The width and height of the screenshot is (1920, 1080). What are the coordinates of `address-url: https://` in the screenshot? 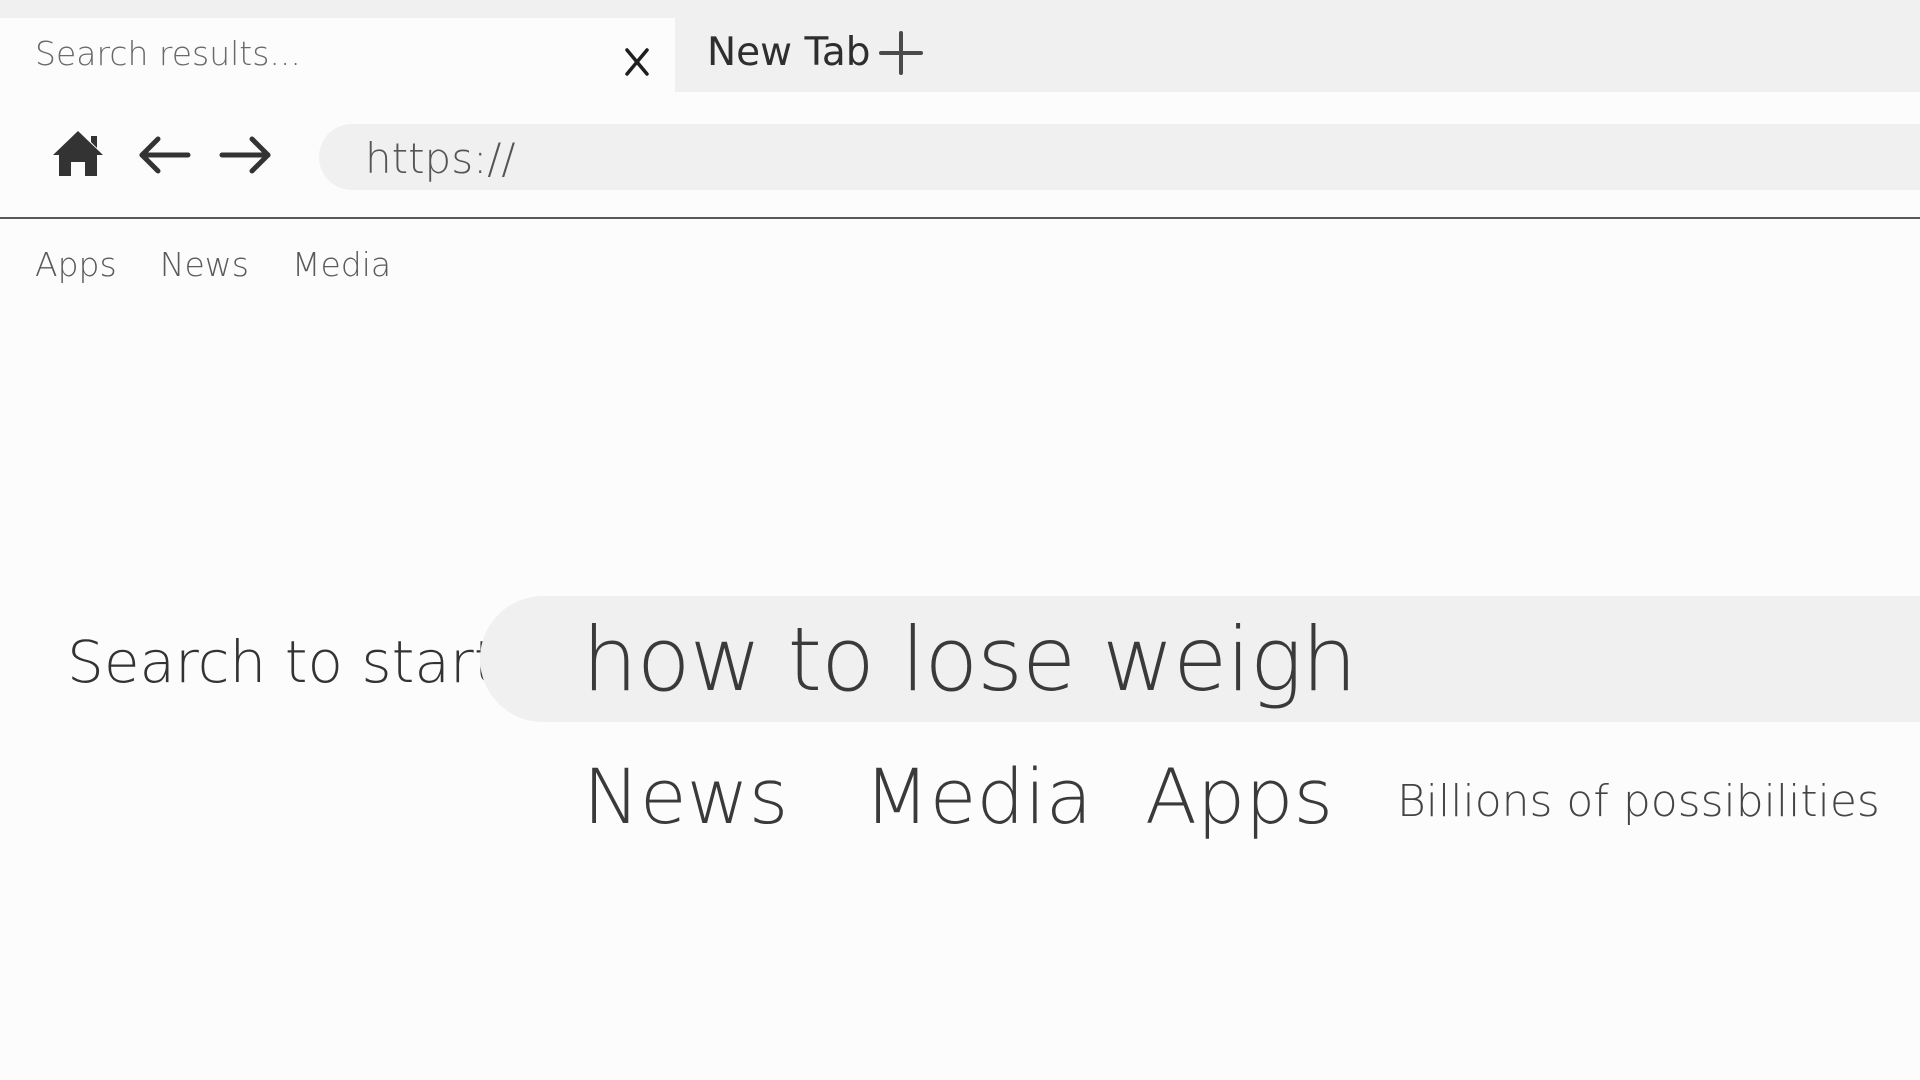 It's located at (440, 158).